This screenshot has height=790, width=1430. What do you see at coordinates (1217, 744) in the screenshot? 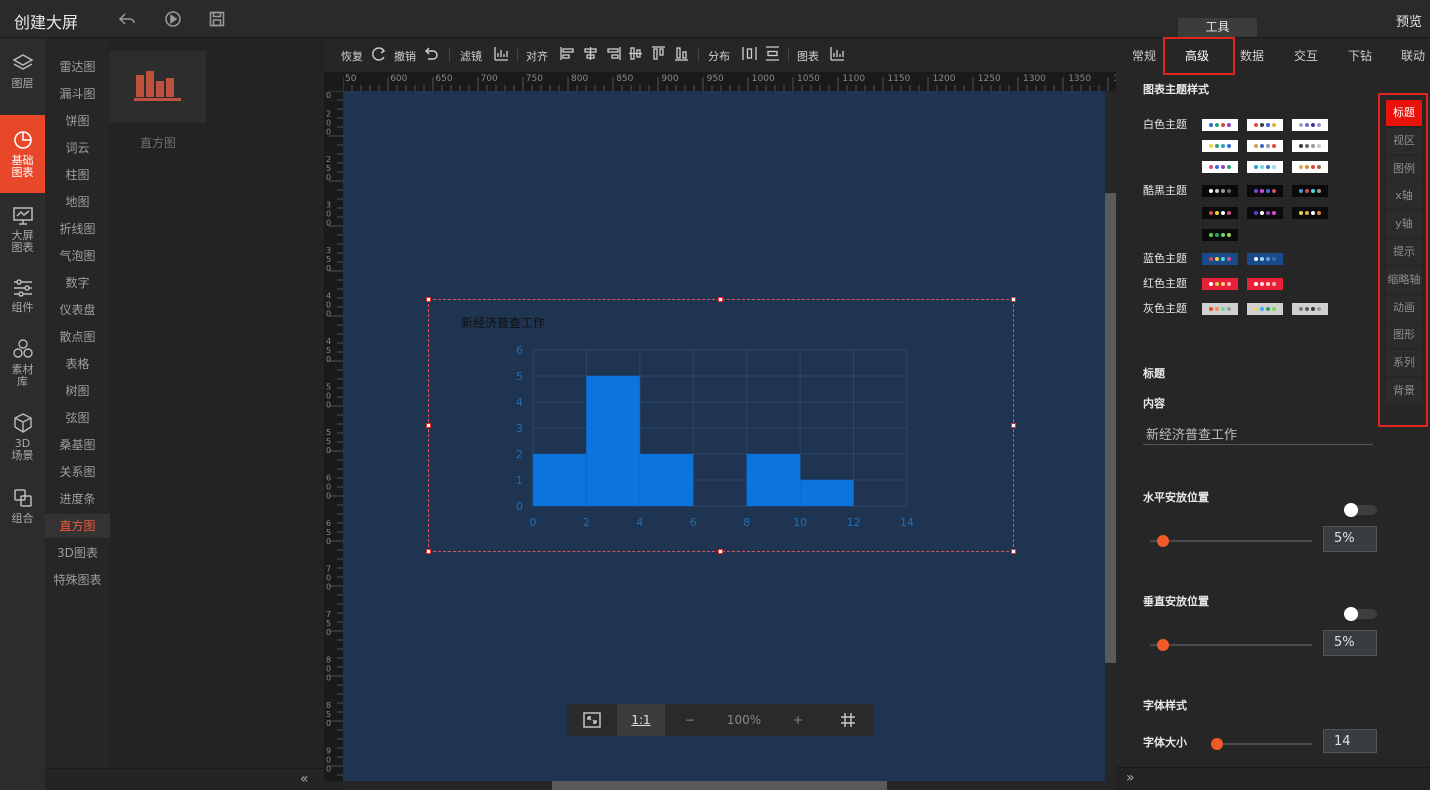
I see `font-size-slider-thumb` at bounding box center [1217, 744].